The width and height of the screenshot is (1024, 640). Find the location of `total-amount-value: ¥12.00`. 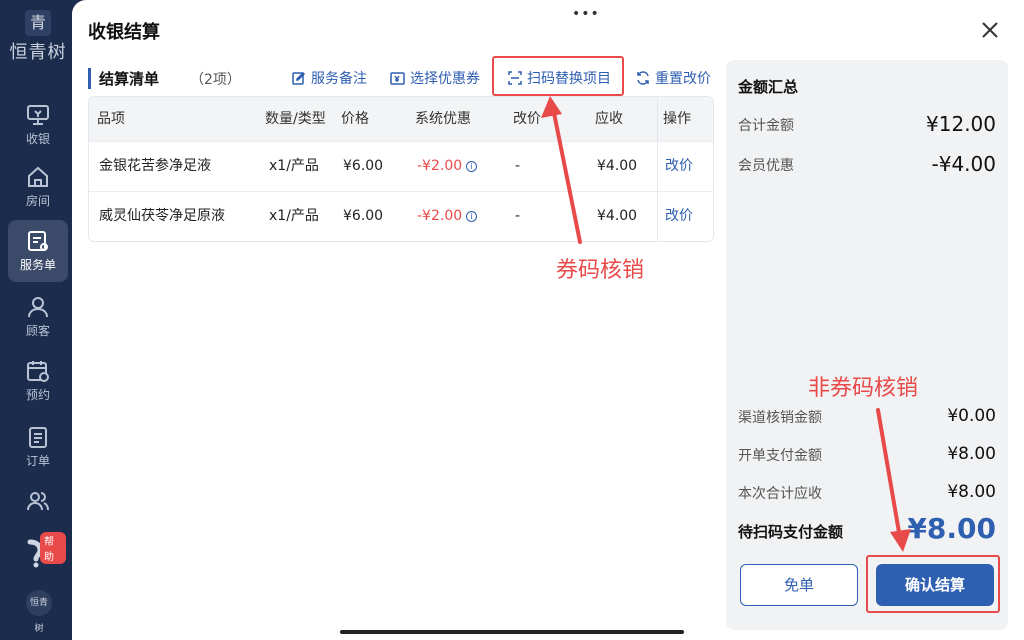

total-amount-value: ¥12.00 is located at coordinates (961, 124).